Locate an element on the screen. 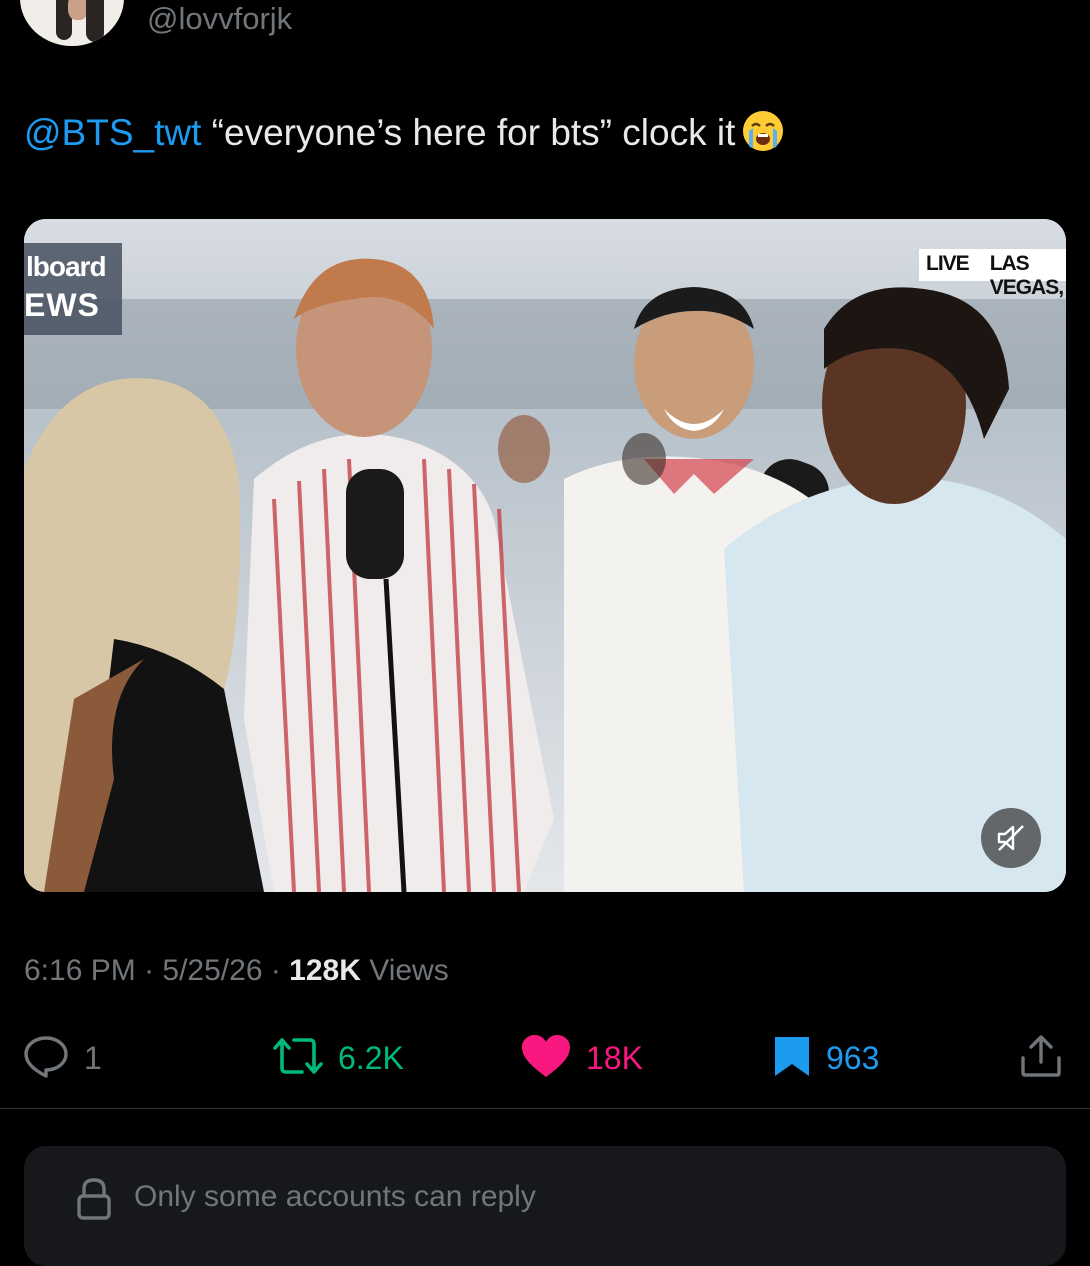  tweet-date: 5/25/26 is located at coordinates (212, 970).